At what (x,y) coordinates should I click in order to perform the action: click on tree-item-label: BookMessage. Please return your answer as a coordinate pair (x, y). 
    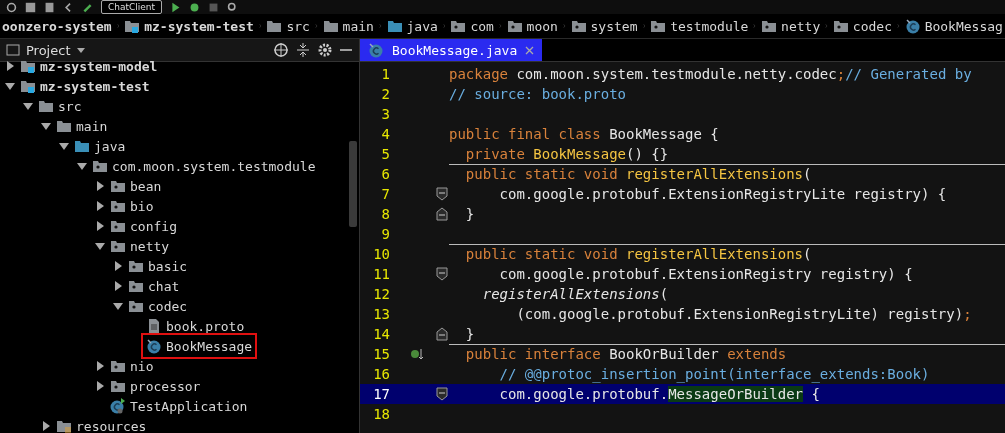
    Looking at the image, I should click on (209, 346).